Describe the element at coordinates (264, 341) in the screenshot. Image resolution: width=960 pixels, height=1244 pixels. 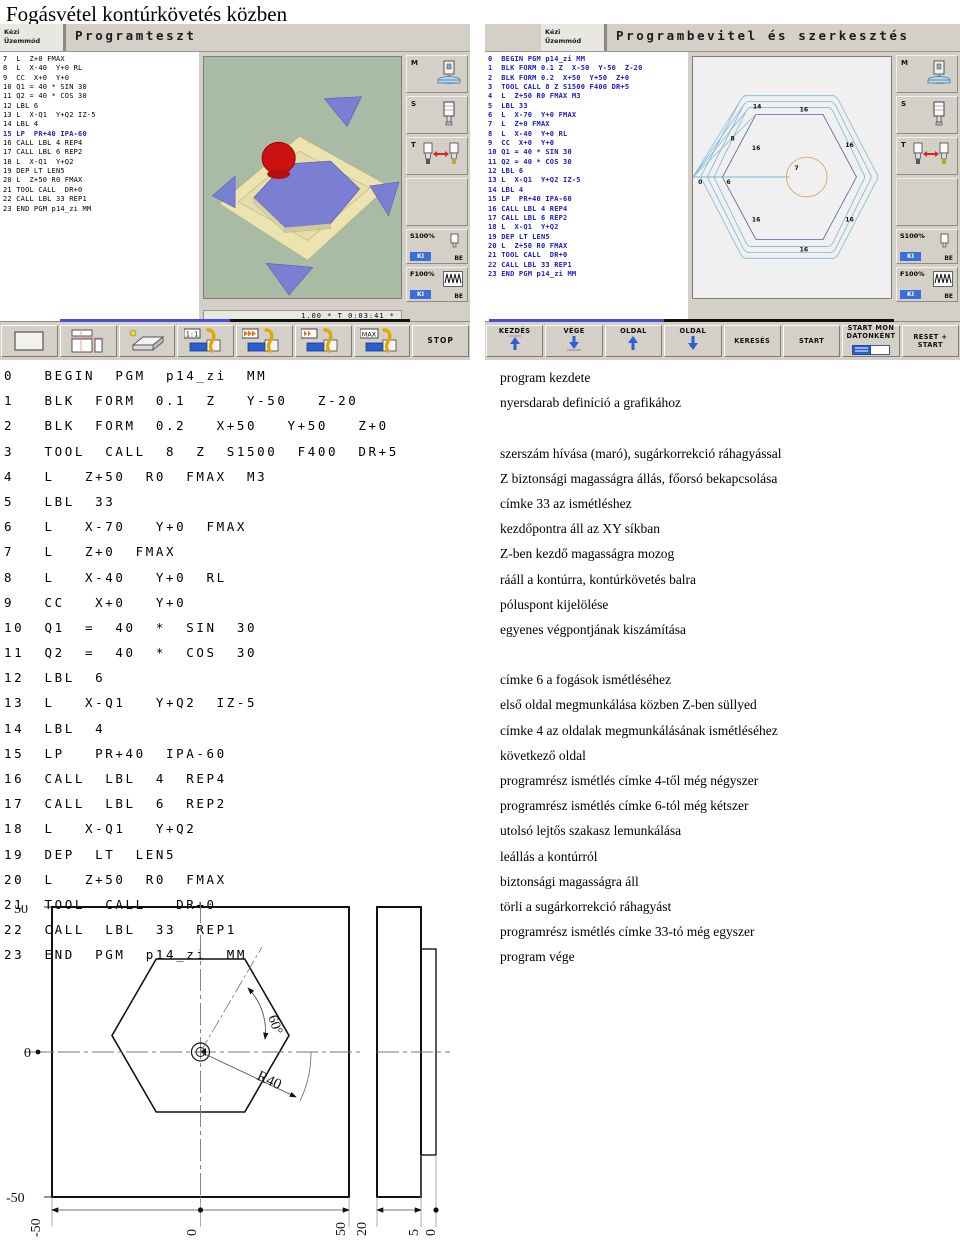
I see `softkey-speed-fast` at that location.